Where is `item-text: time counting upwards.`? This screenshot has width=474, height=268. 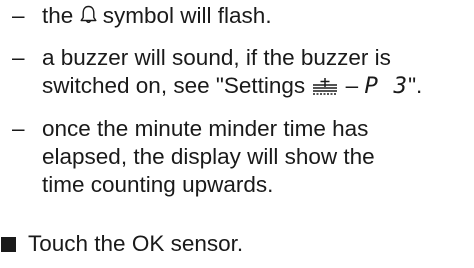 item-text: time counting upwards. is located at coordinates (158, 184).